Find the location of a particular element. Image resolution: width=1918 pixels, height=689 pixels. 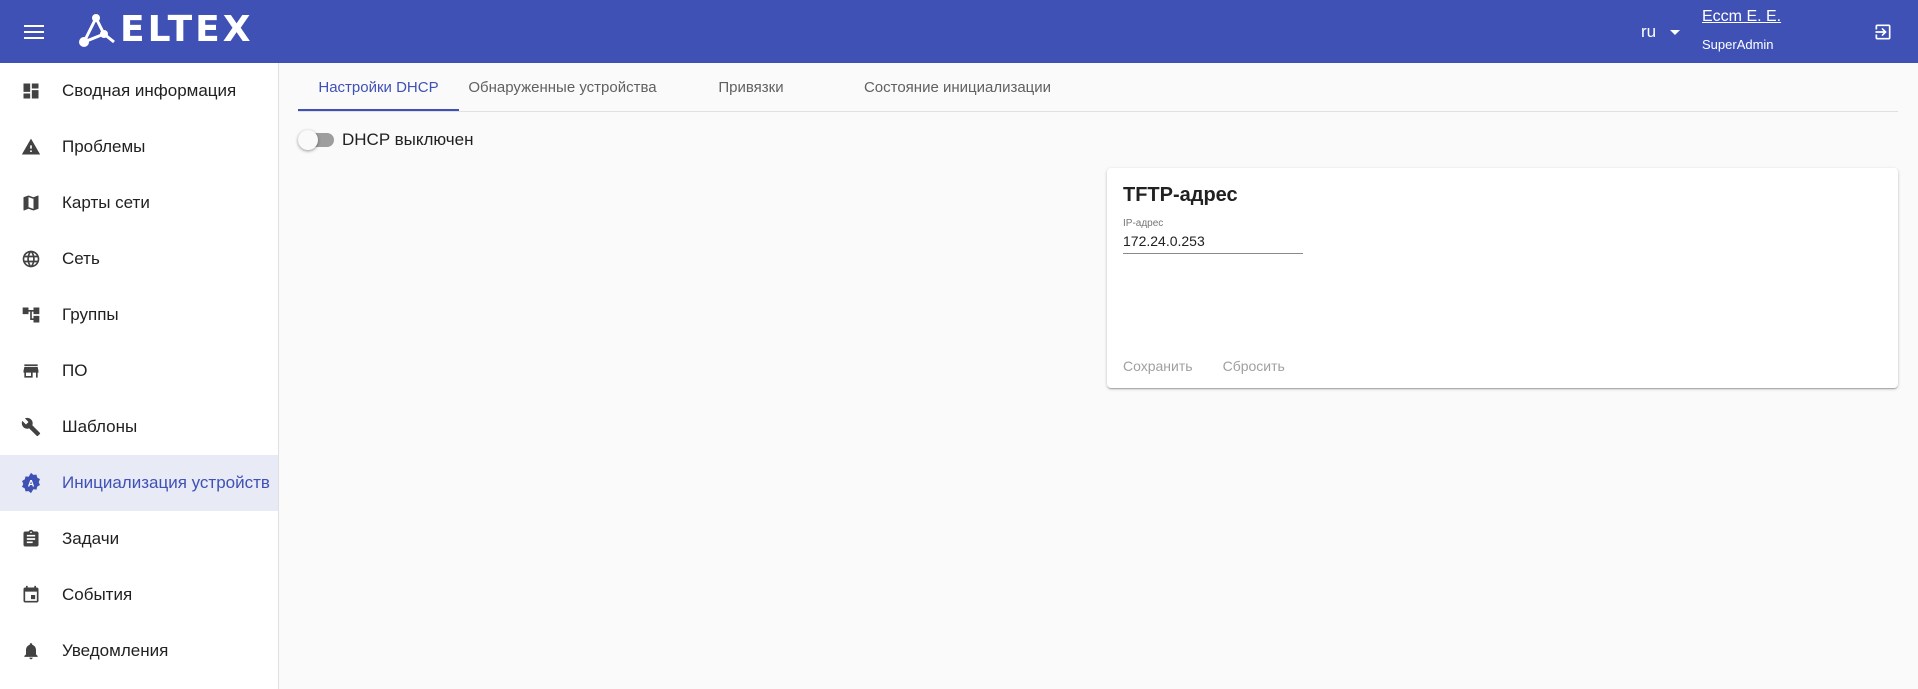

sidebar-item-label: Сводная информация is located at coordinates (149, 90).